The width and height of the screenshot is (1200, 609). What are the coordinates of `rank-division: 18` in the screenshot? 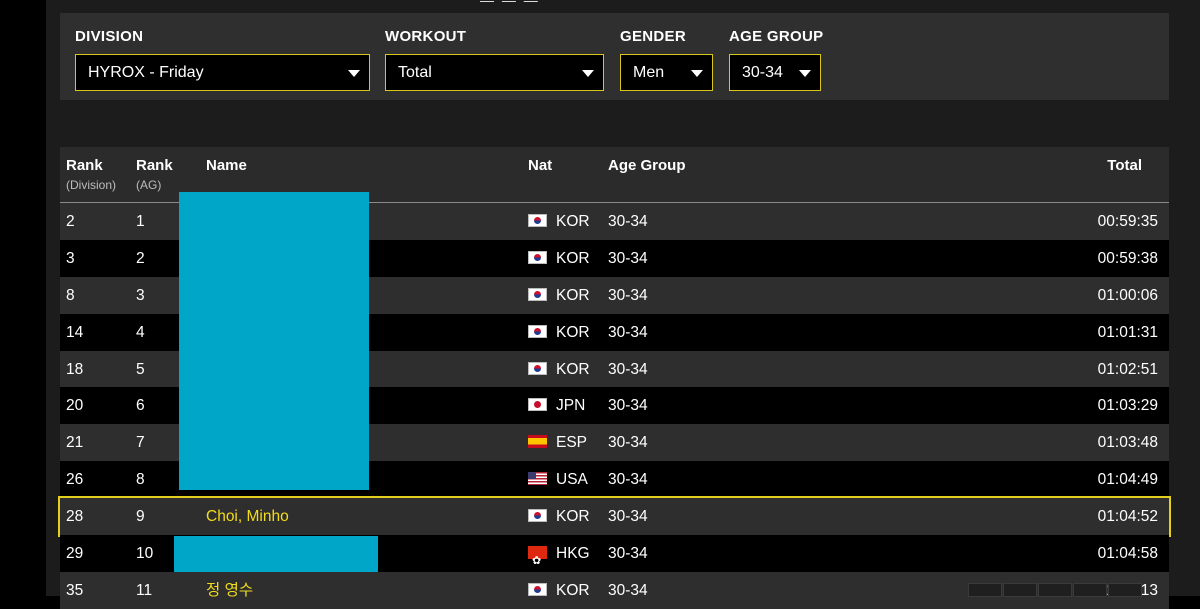 It's located at (75, 369).